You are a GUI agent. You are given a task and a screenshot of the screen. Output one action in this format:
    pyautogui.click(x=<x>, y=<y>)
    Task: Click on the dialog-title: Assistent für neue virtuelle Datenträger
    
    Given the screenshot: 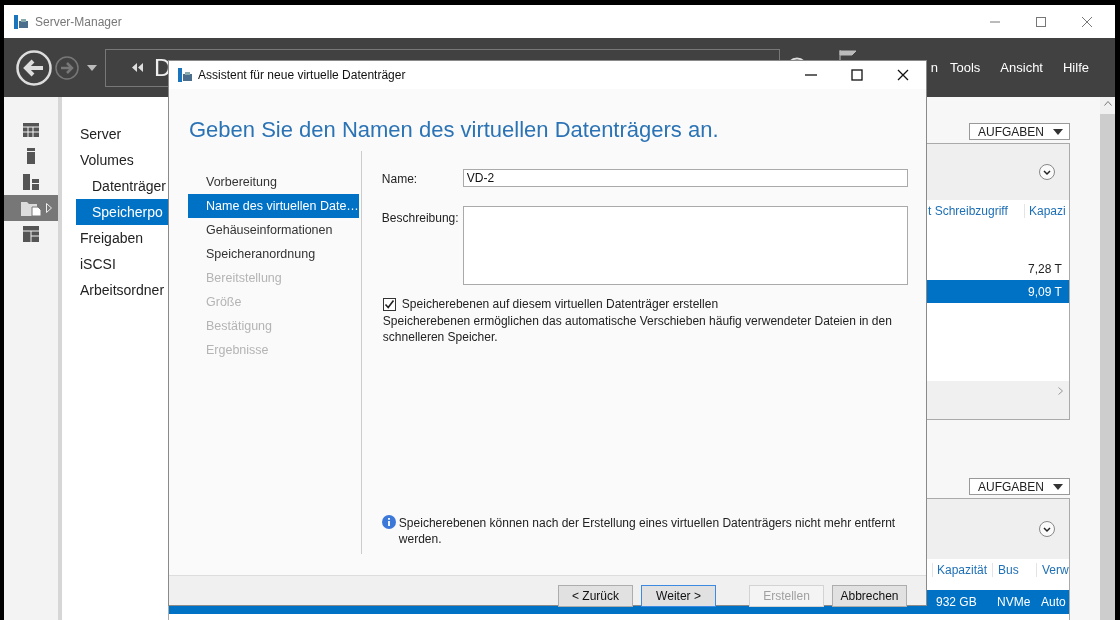 What is the action you would take?
    pyautogui.click(x=302, y=75)
    